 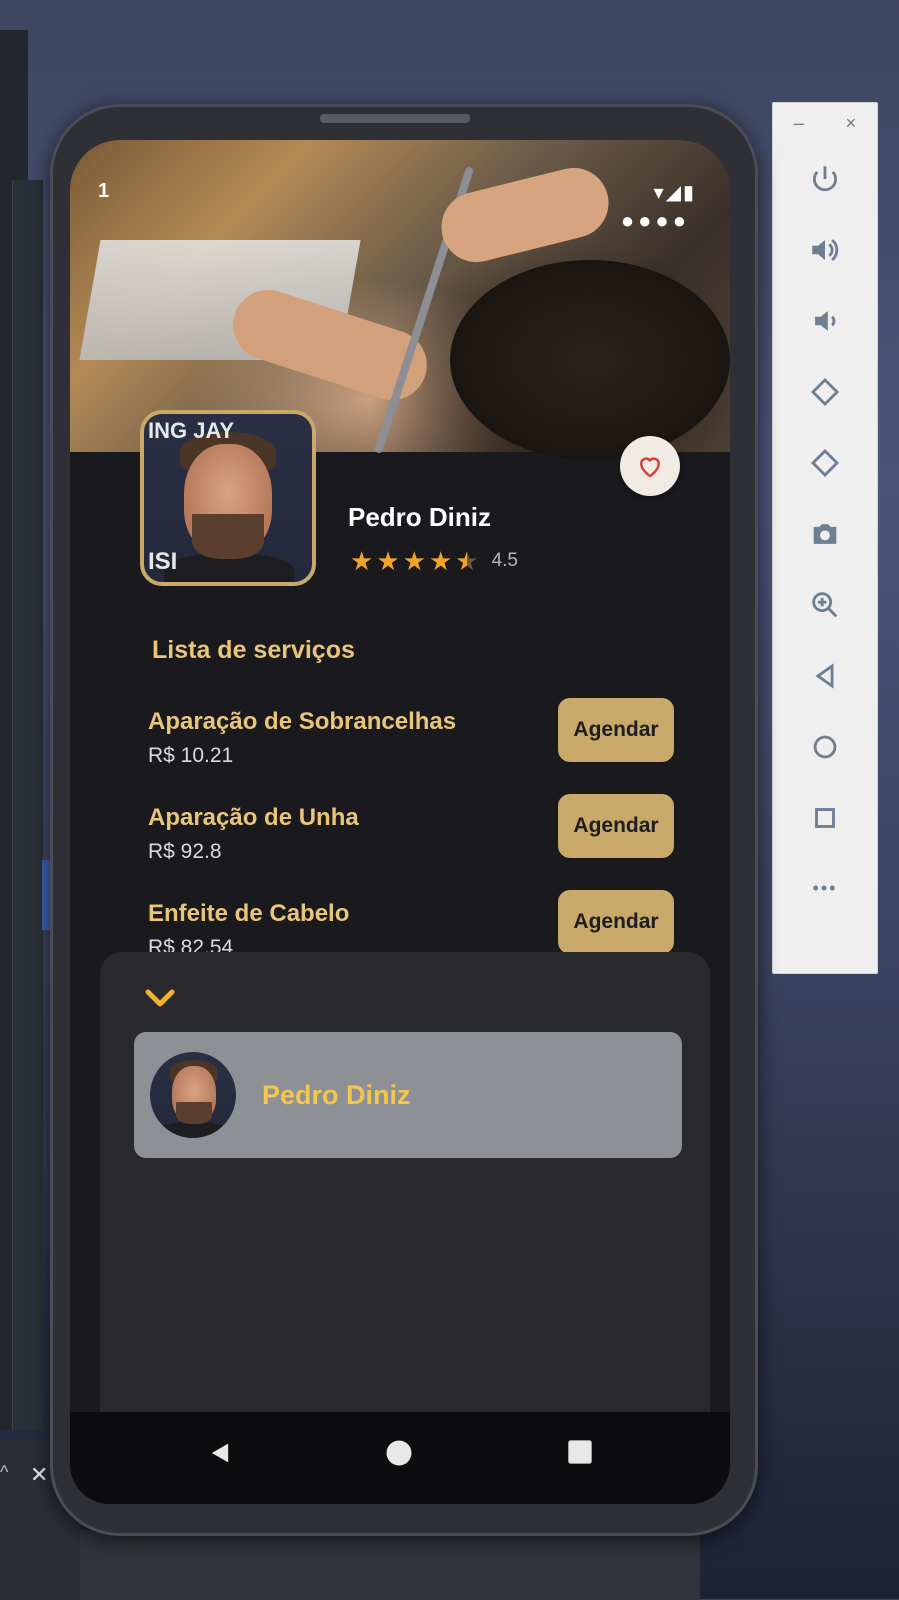 I want to click on rating-stars: ★ ★ ★ ★ ★ 4.5, so click(x=434, y=561).